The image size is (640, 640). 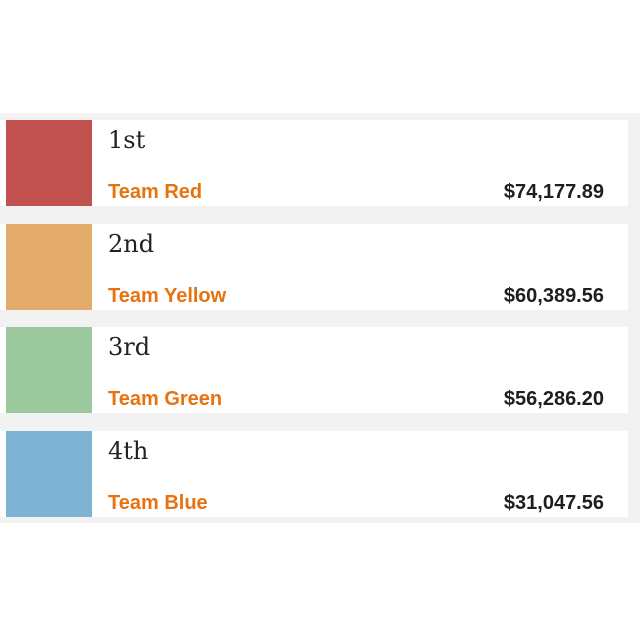 I want to click on team-amount: $31,047.56, so click(x=553, y=503).